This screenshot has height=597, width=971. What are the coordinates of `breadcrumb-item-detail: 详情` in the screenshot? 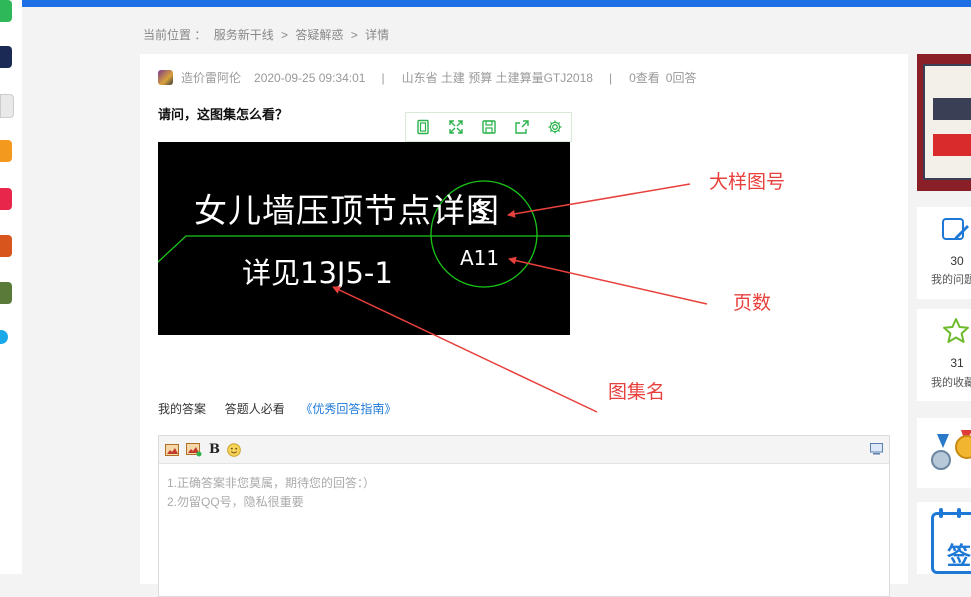 It's located at (377, 35).